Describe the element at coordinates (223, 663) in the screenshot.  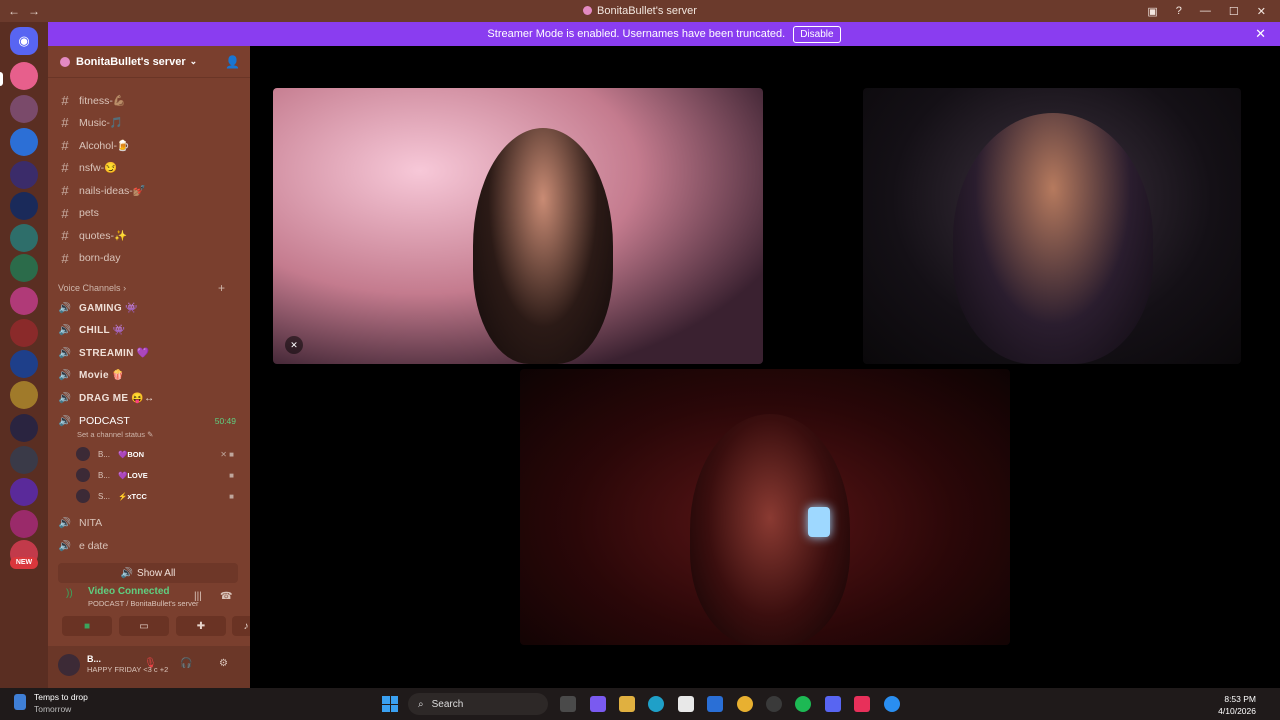
I see `settings-gear-icon: ⚙` at that location.